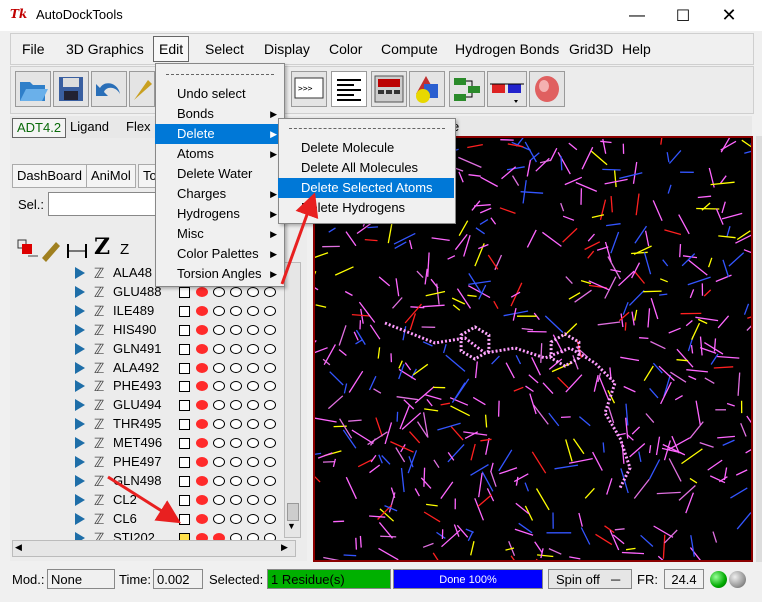 The image size is (762, 602). Describe the element at coordinates (616, 579) in the screenshot. I see `dropdown-icon: ─` at that location.